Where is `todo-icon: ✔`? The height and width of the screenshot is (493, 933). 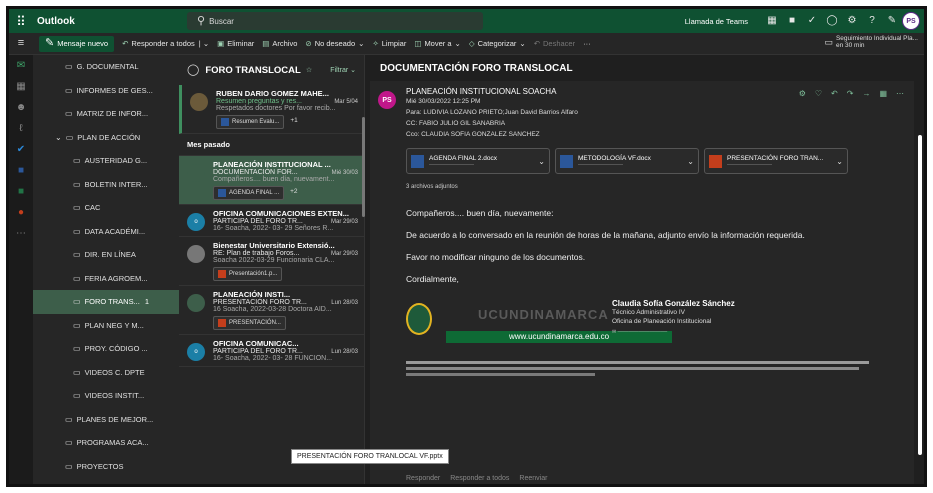
todo-icon: ✔ is located at coordinates (21, 150).